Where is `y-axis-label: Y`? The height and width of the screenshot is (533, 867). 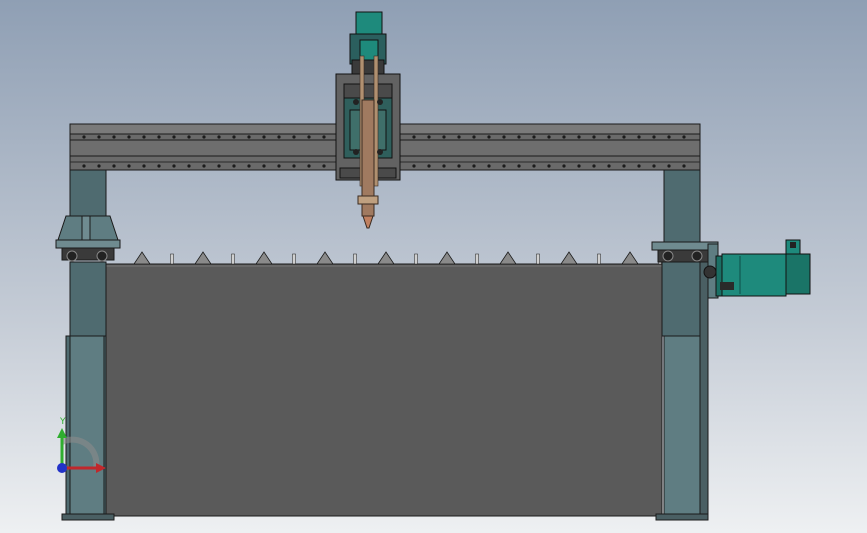
y-axis-label: Y is located at coordinates (62, 422).